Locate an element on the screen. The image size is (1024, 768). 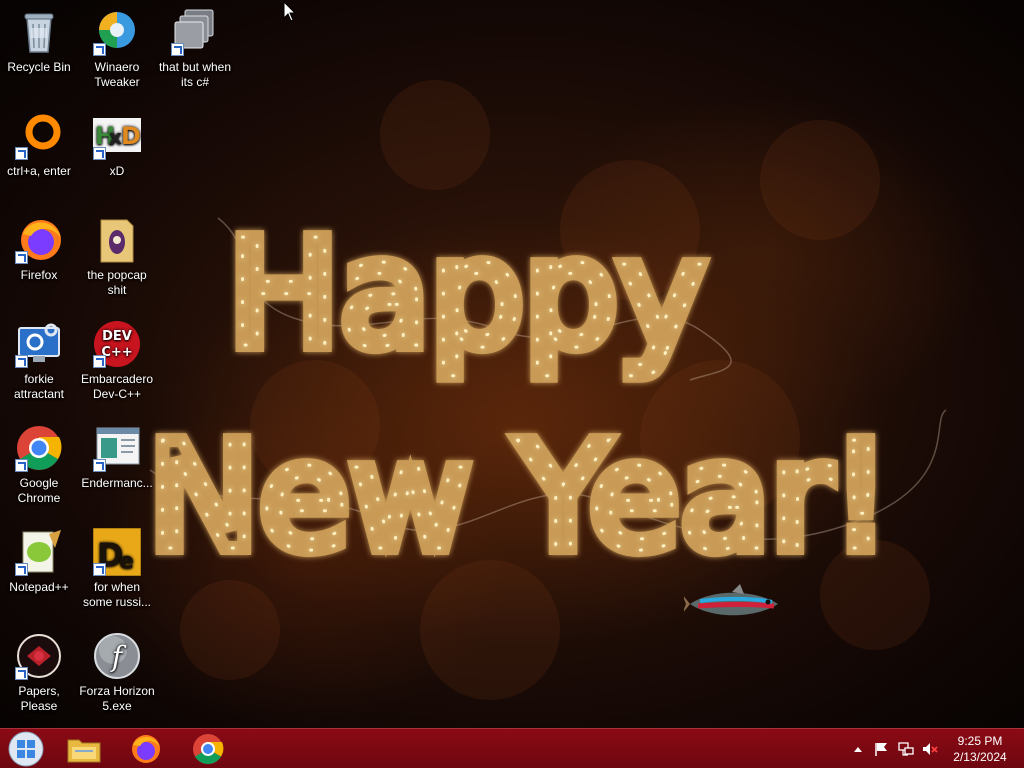
icon-label: forkie attractant is located at coordinates (39, 386).